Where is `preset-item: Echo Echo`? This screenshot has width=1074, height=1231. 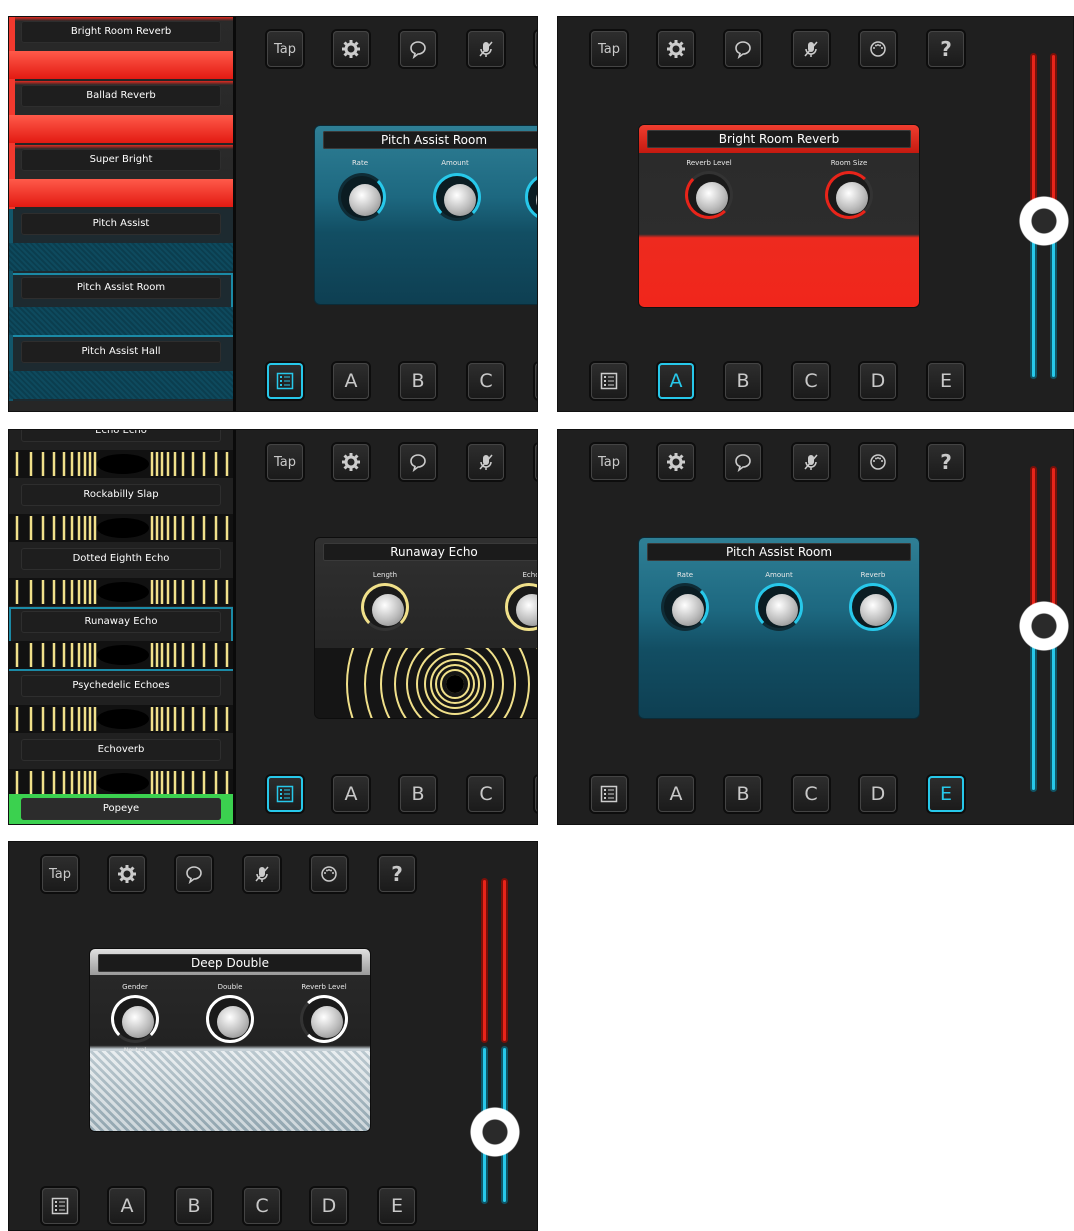
preset-item: Echo Echo is located at coordinates (121, 455).